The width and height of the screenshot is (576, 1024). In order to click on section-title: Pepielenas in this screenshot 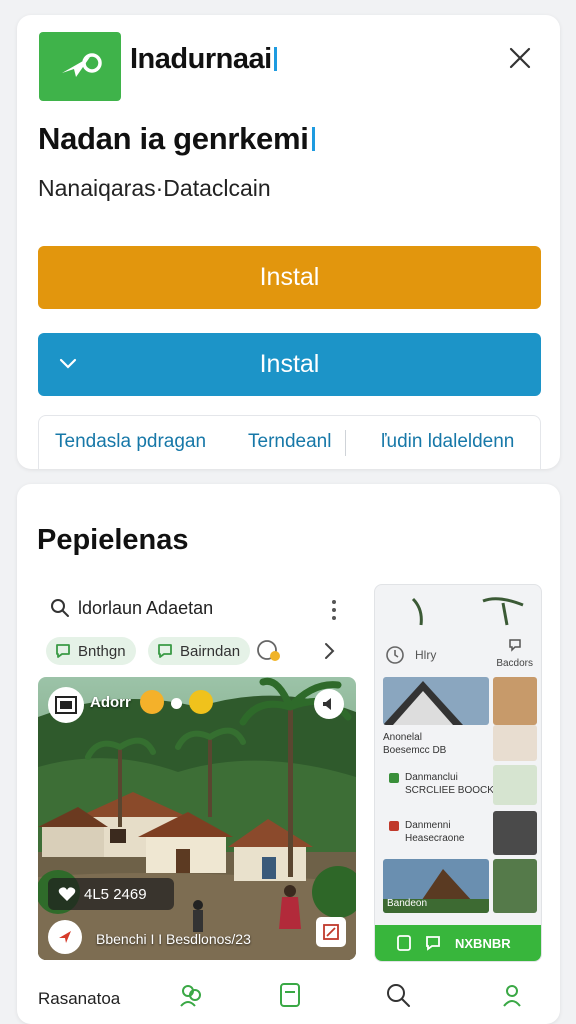, I will do `click(113, 540)`.